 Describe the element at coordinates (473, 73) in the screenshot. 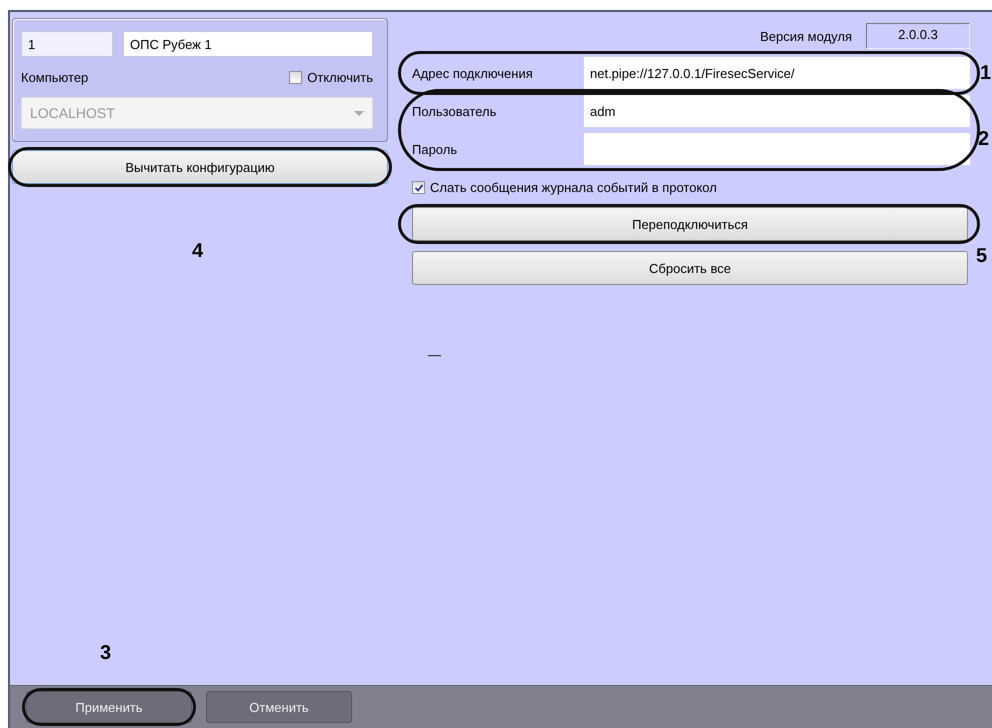

I see `address-label: Адрес подключения` at that location.